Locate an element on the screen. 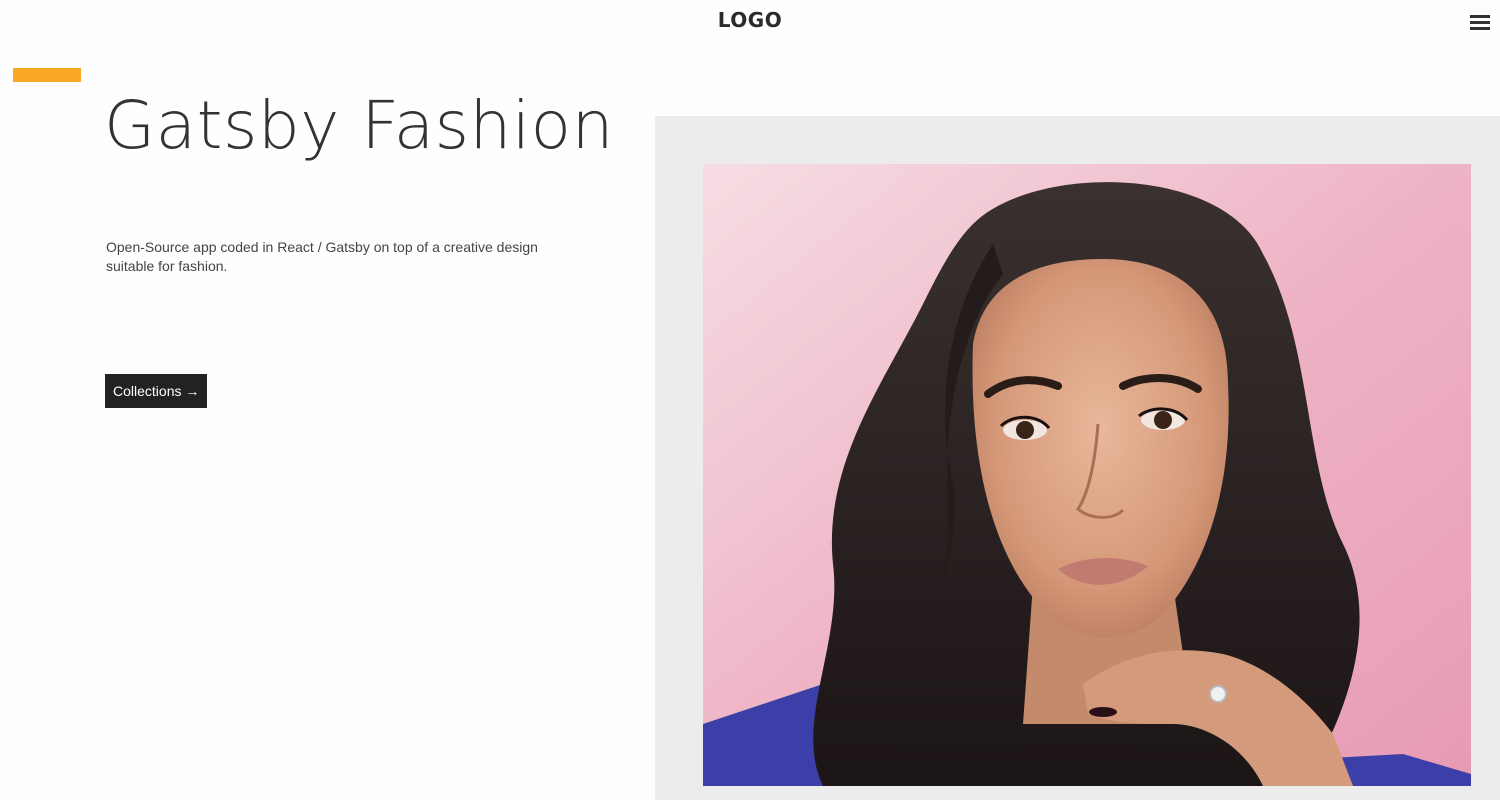 This screenshot has width=1500, height=800. logo: LOGO is located at coordinates (750, 20).